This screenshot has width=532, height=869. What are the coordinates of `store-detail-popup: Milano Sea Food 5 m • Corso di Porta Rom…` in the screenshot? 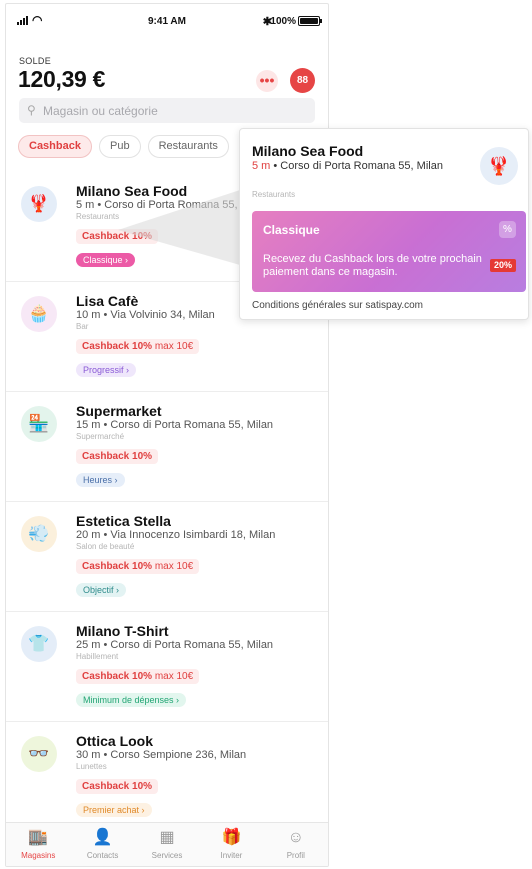 It's located at (384, 224).